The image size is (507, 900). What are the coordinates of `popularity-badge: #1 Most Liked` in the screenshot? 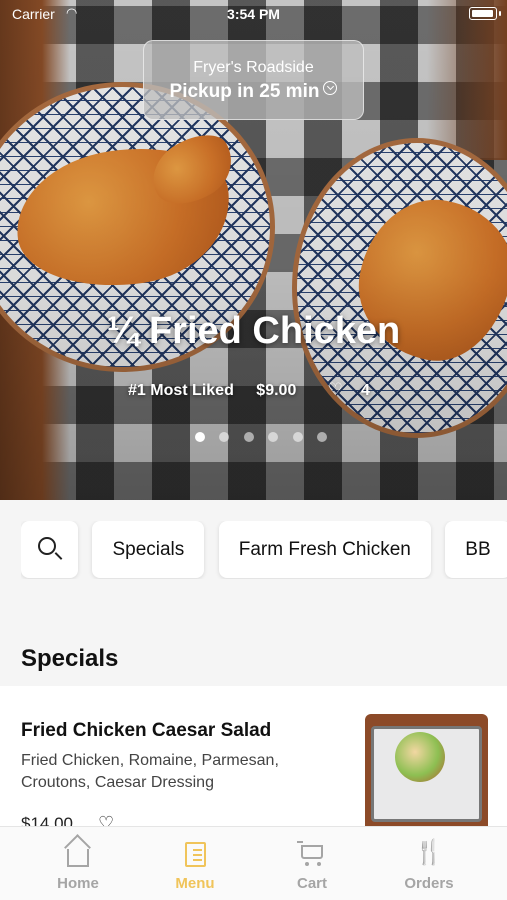 It's located at (181, 390).